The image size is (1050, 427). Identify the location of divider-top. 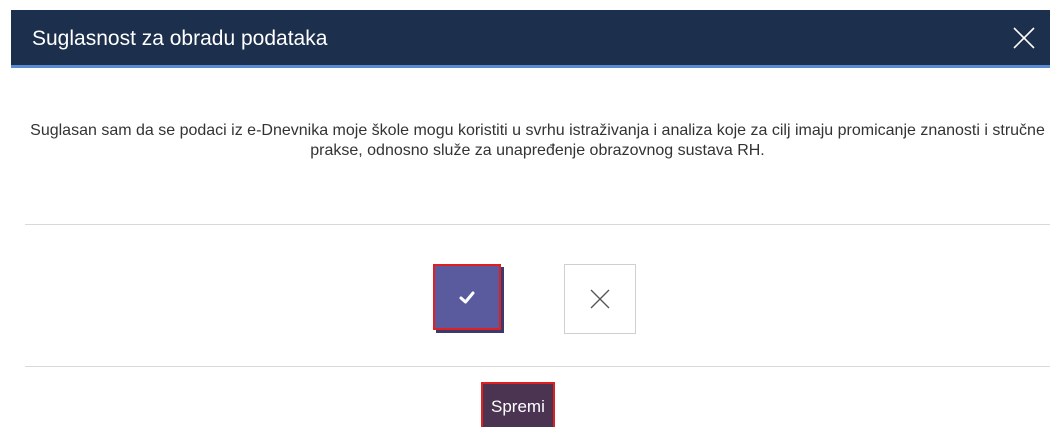
(537, 224).